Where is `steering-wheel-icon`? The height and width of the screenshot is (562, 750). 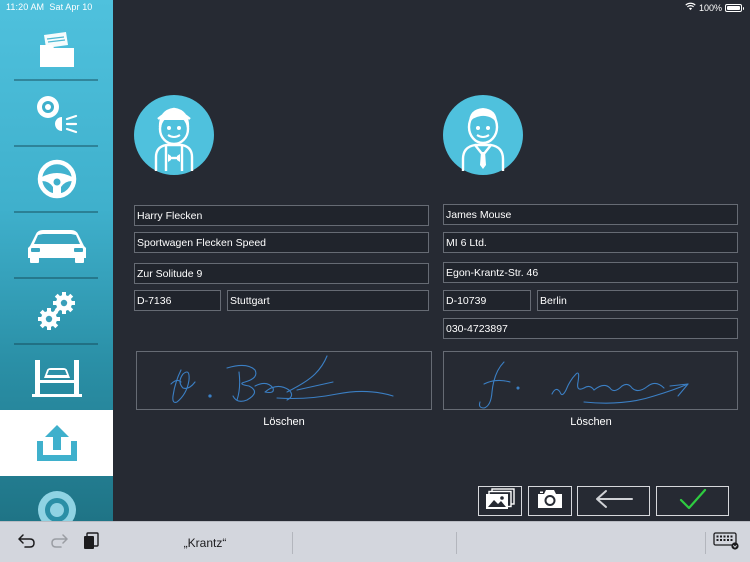 steering-wheel-icon is located at coordinates (57, 179).